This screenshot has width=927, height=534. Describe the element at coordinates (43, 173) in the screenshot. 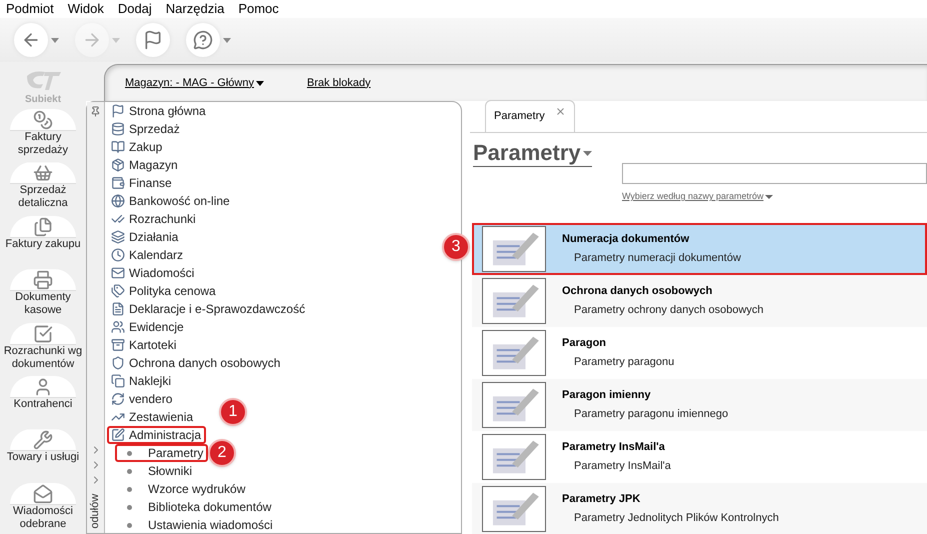

I see `basket-icon` at that location.